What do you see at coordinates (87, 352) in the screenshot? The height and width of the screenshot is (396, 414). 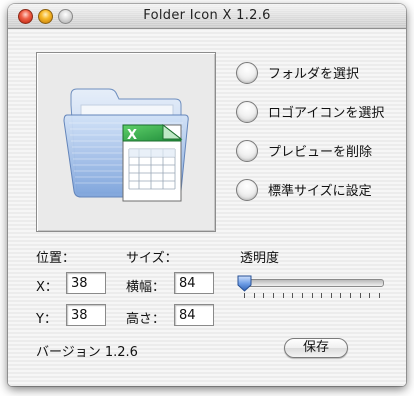 I see `version-label: バージョン 1.2.6` at bounding box center [87, 352].